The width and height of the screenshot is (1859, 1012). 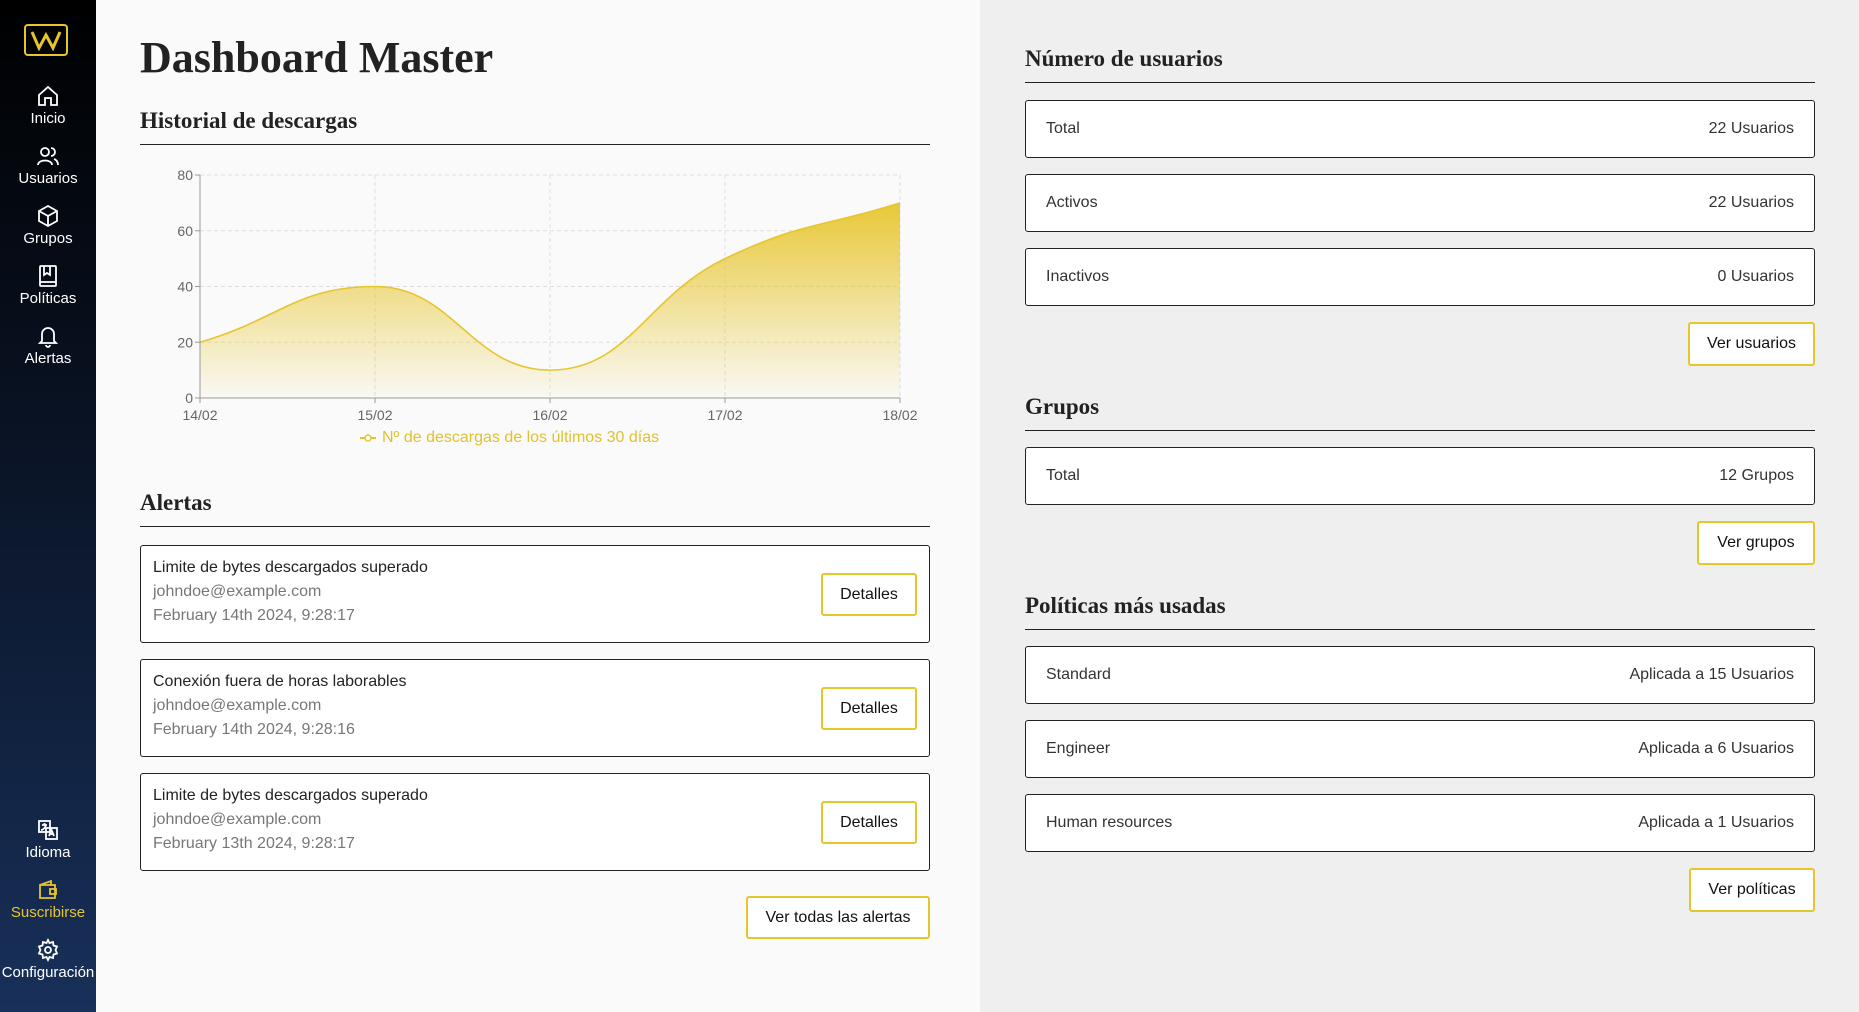 What do you see at coordinates (48, 216) in the screenshot?
I see `cube-icon` at bounding box center [48, 216].